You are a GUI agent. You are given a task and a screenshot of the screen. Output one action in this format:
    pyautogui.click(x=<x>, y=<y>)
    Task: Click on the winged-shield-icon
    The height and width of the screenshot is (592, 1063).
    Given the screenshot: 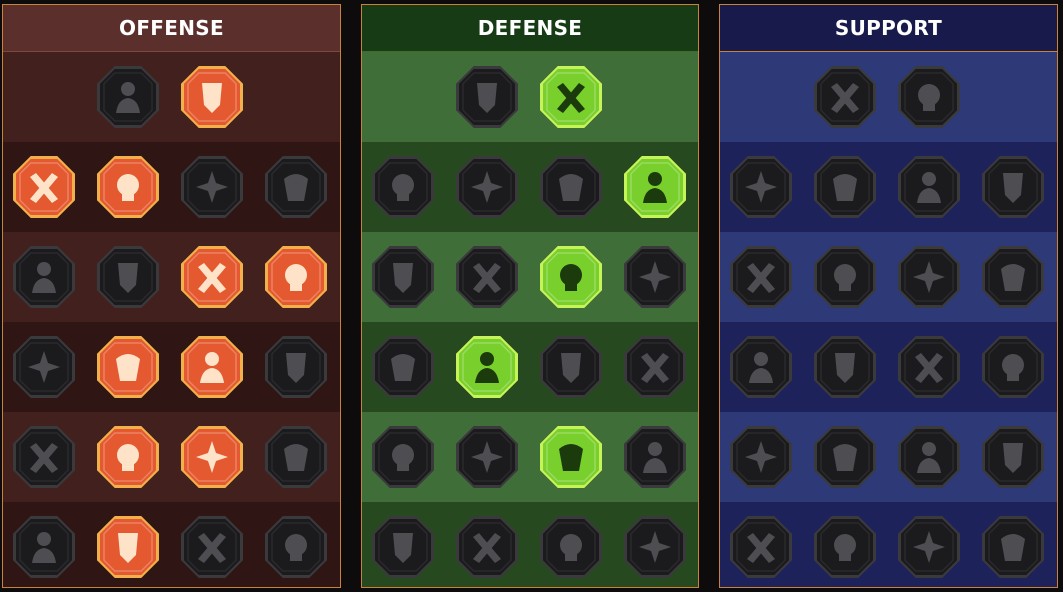 What is the action you would take?
    pyautogui.click(x=487, y=547)
    